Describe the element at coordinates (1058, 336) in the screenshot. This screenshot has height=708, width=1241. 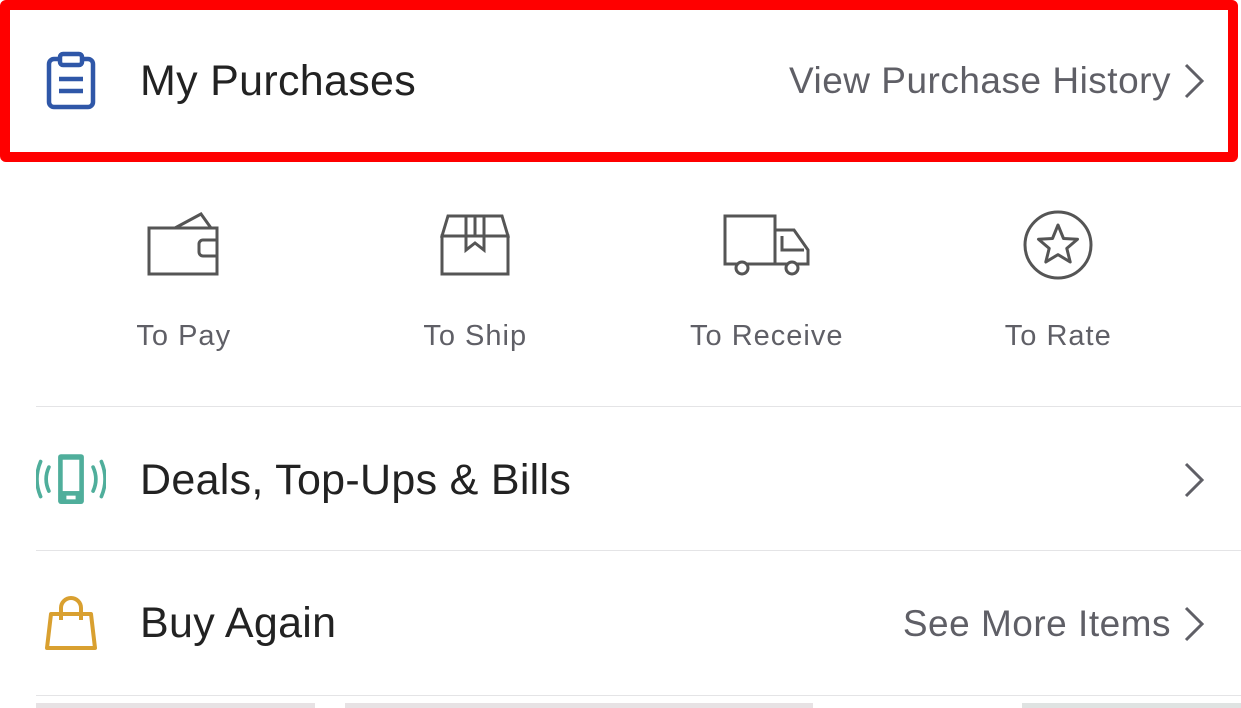
I see `status-label: To Rate` at that location.